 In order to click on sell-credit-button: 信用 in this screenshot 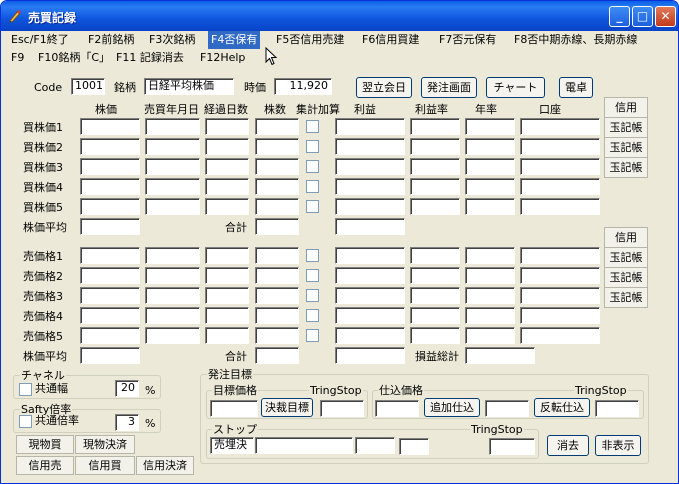, I will do `click(626, 237)`.